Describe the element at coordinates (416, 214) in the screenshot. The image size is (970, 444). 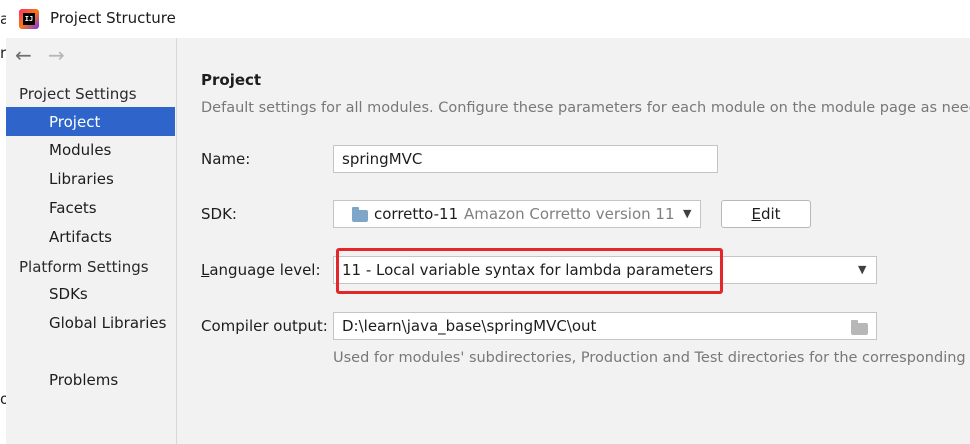
I see `sdk-name: corretto-11` at that location.